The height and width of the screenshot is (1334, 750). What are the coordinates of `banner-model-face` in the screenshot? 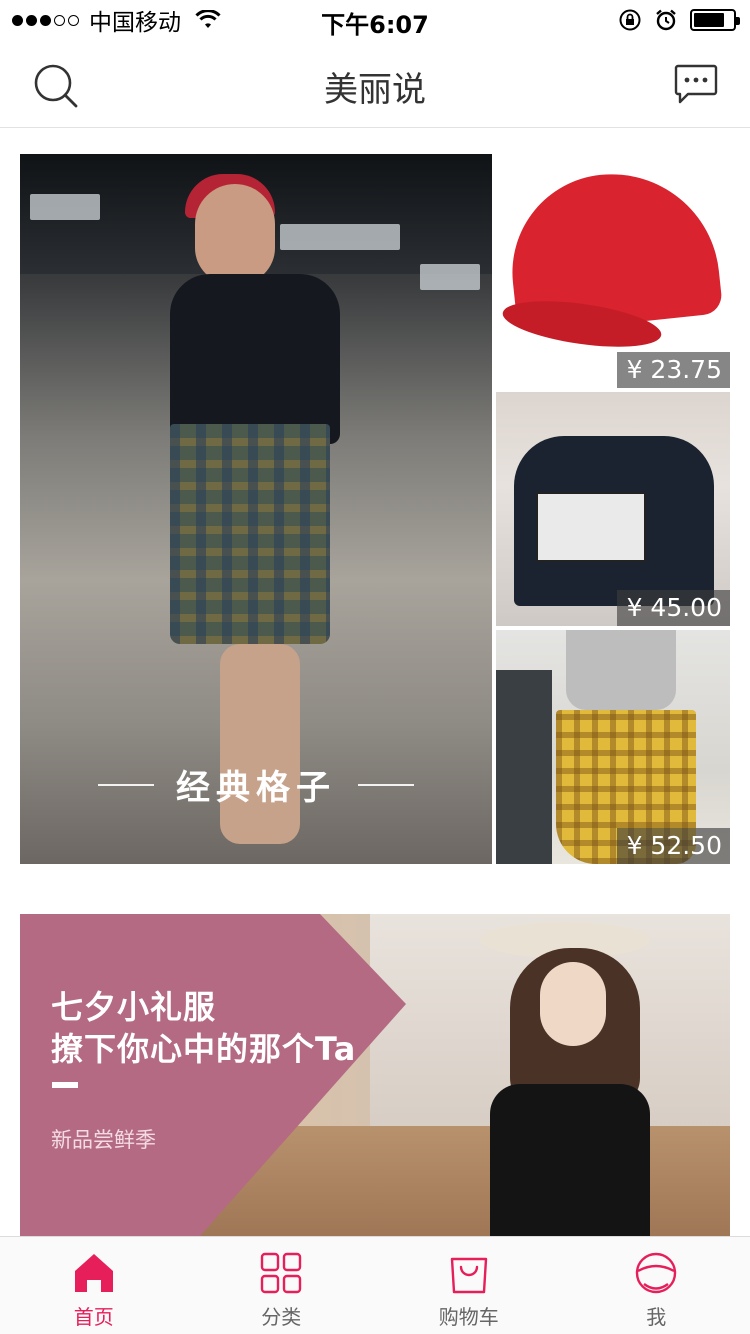 It's located at (573, 1004).